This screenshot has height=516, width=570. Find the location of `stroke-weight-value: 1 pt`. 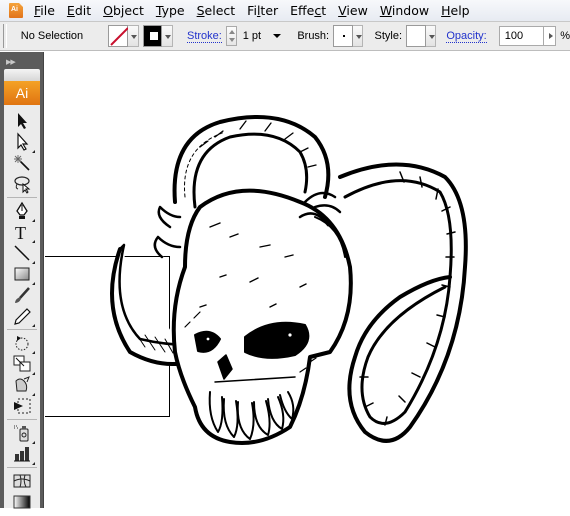

stroke-weight-value: 1 pt is located at coordinates (252, 36).